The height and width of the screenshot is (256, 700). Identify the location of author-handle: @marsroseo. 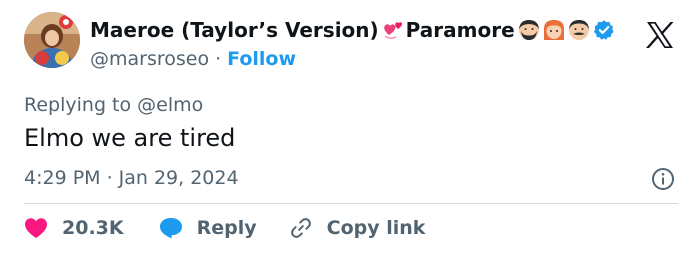
(149, 59).